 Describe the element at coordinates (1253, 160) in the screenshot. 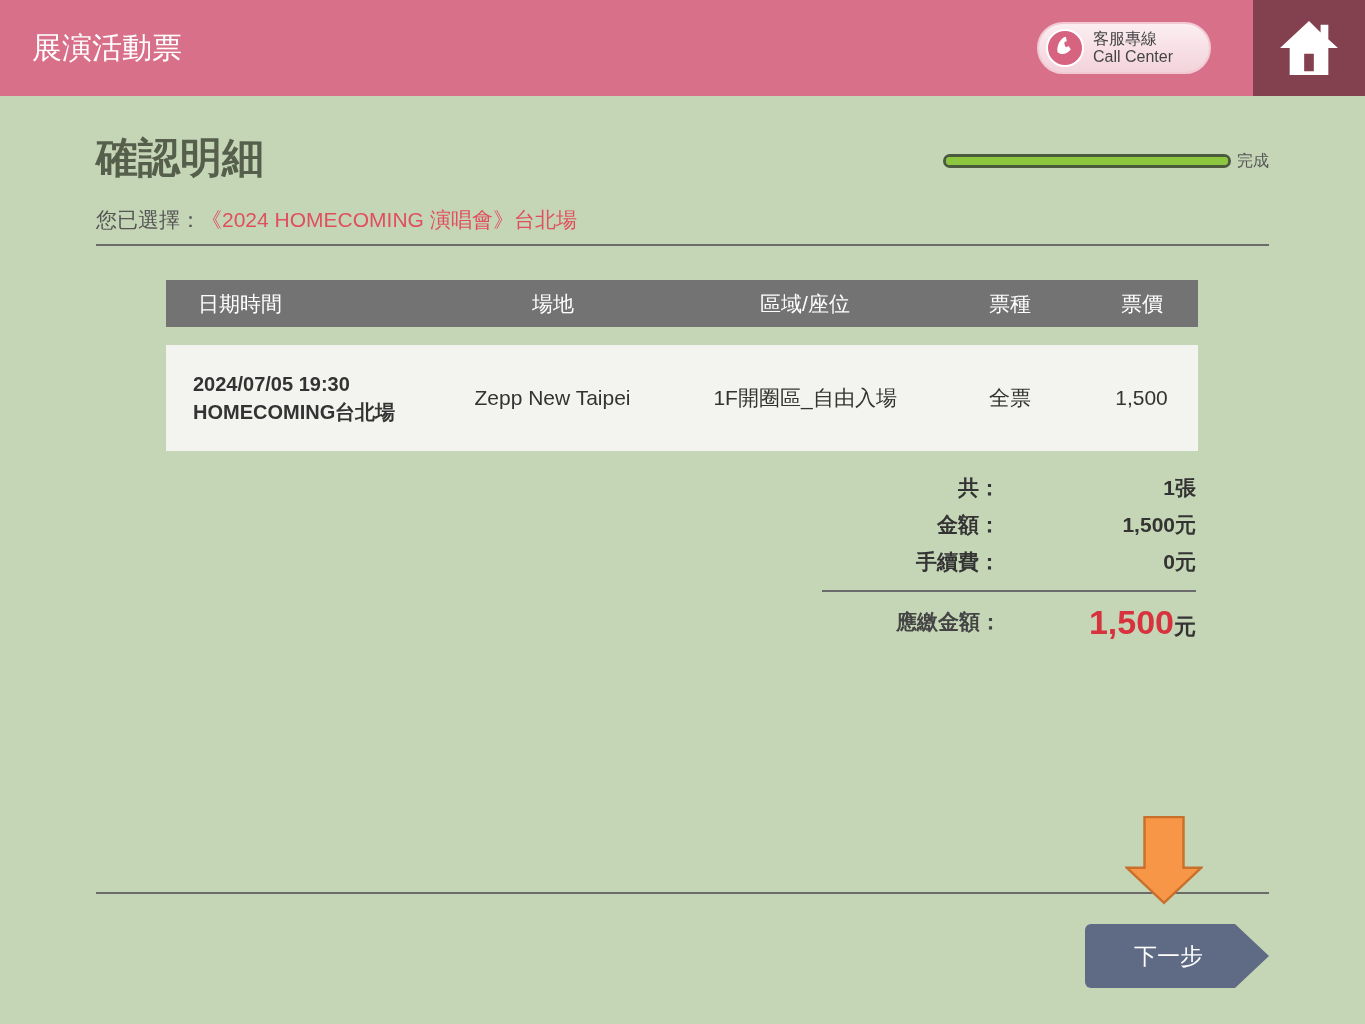

I see `progress-label: 完成` at that location.